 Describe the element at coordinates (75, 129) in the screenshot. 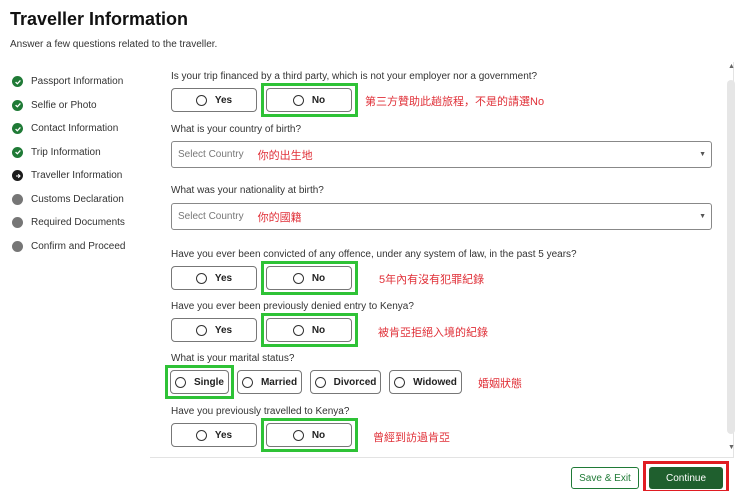

I see `step-label: Contact Information` at that location.